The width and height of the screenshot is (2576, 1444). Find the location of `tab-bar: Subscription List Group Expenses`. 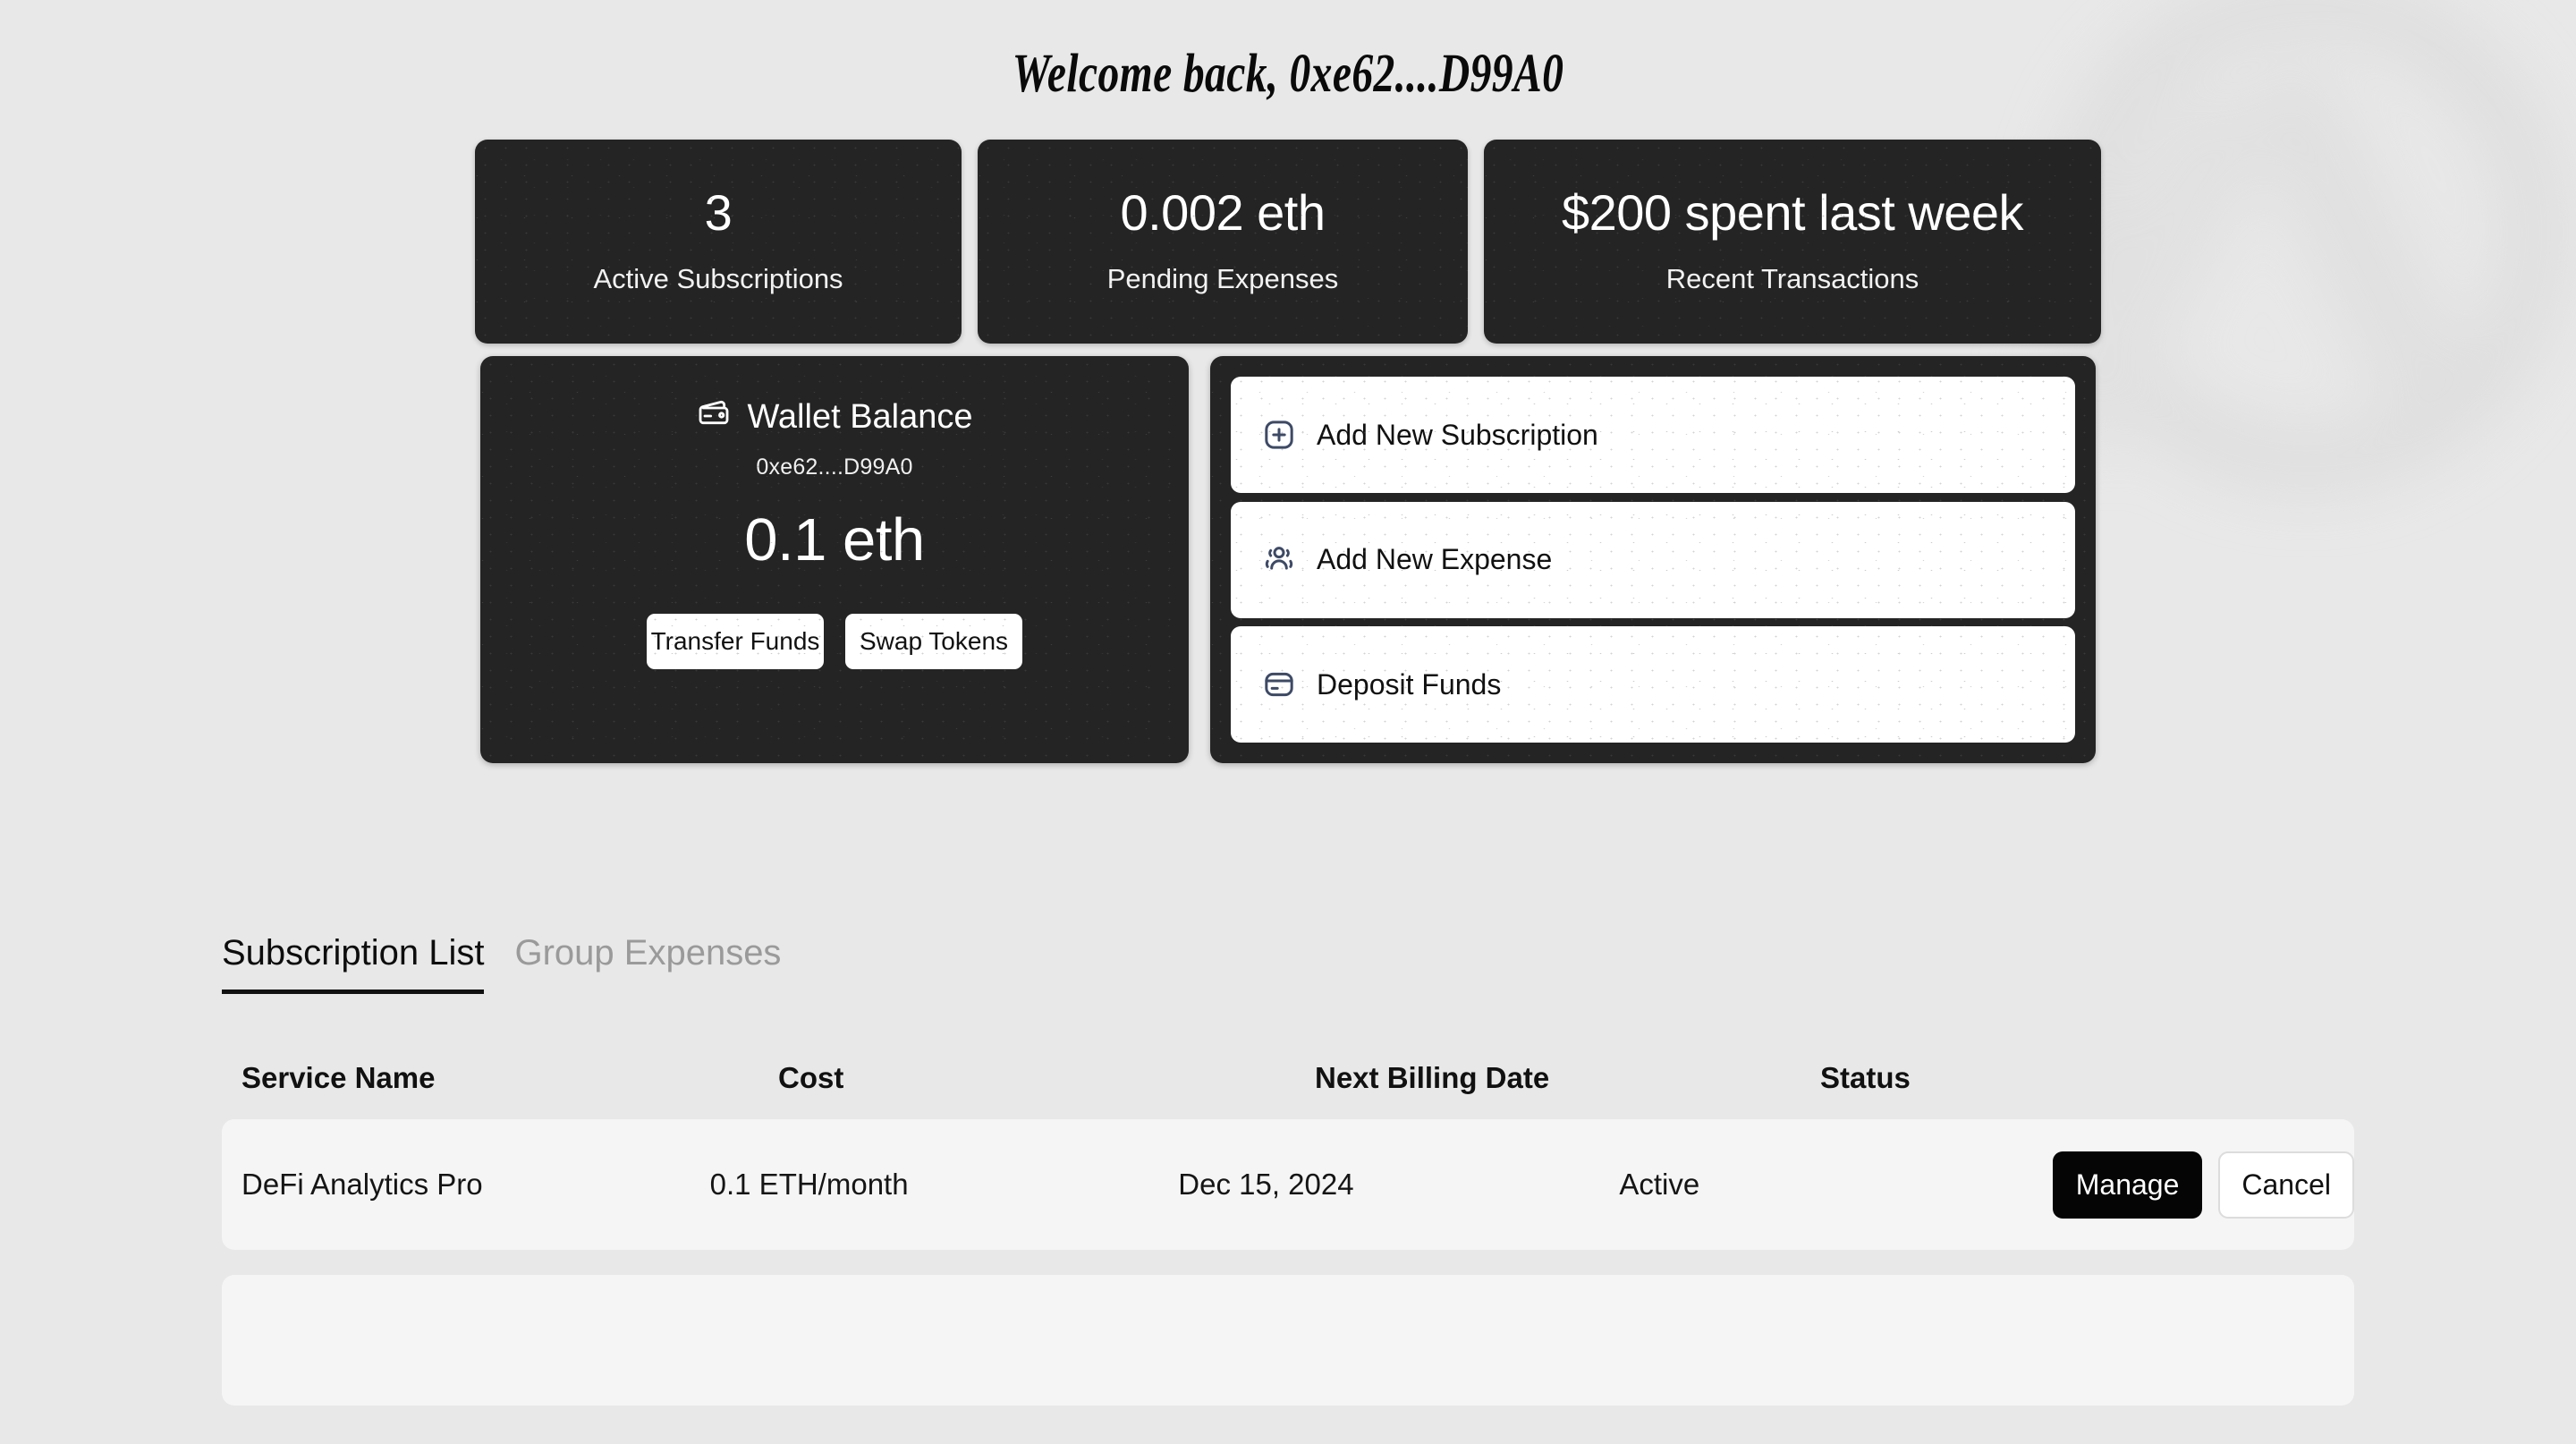

tab-bar: Subscription List Group Expenses is located at coordinates (1399, 964).